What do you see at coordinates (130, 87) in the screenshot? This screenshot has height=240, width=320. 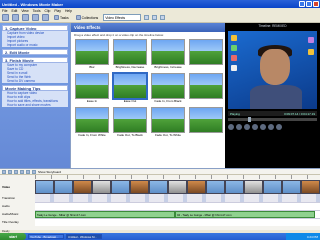 I see `effect-item: Ease Out` at bounding box center [130, 87].